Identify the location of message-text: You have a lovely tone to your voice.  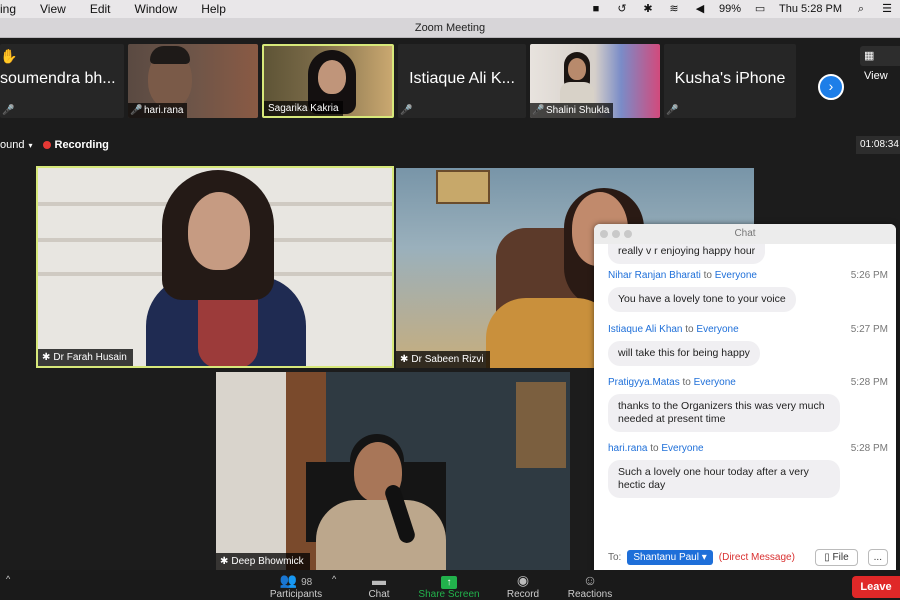
(702, 299).